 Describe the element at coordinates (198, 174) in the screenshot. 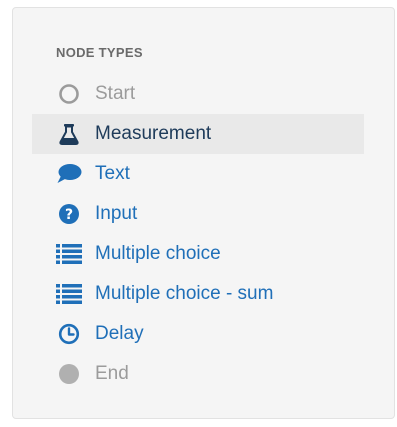

I see `node-type-text: Text` at that location.